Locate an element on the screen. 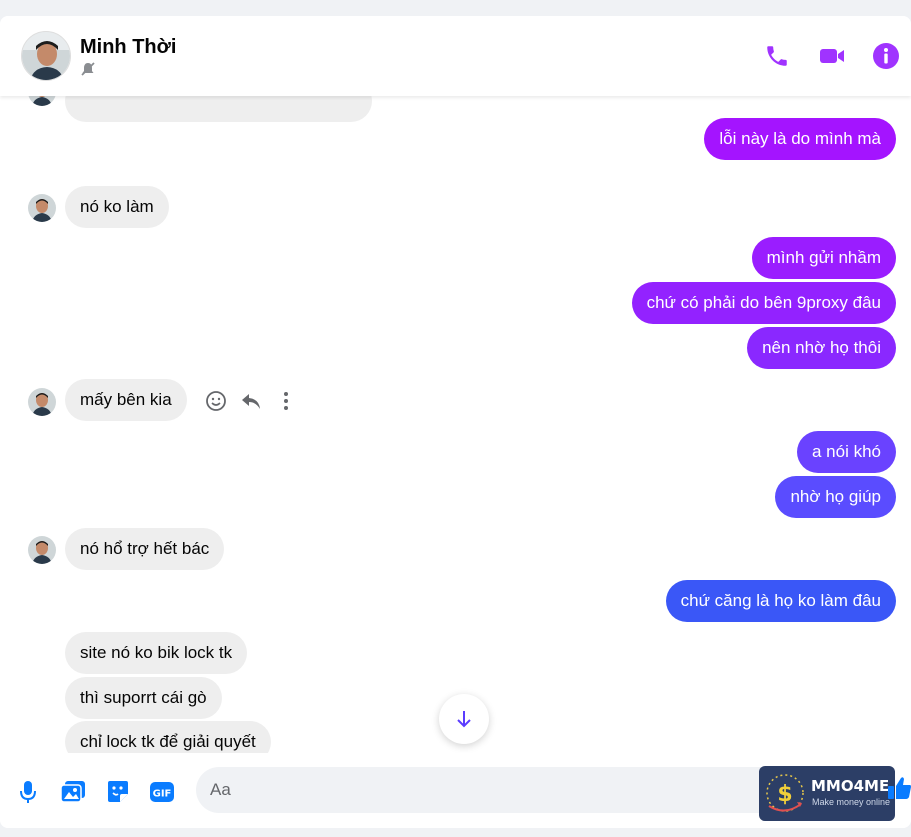  message-text: chứ căng là họ ko làm đâu is located at coordinates (780, 600).